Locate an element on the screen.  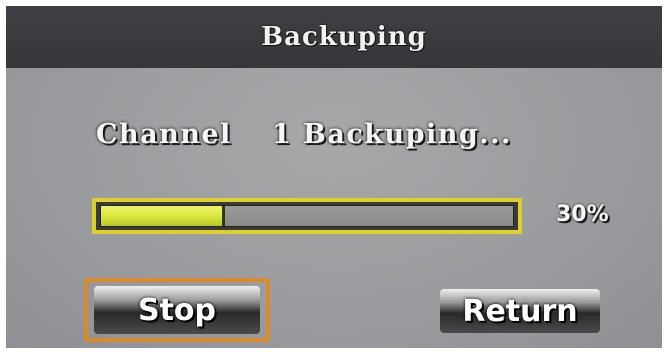
channel-label: Channel is located at coordinates (164, 134).